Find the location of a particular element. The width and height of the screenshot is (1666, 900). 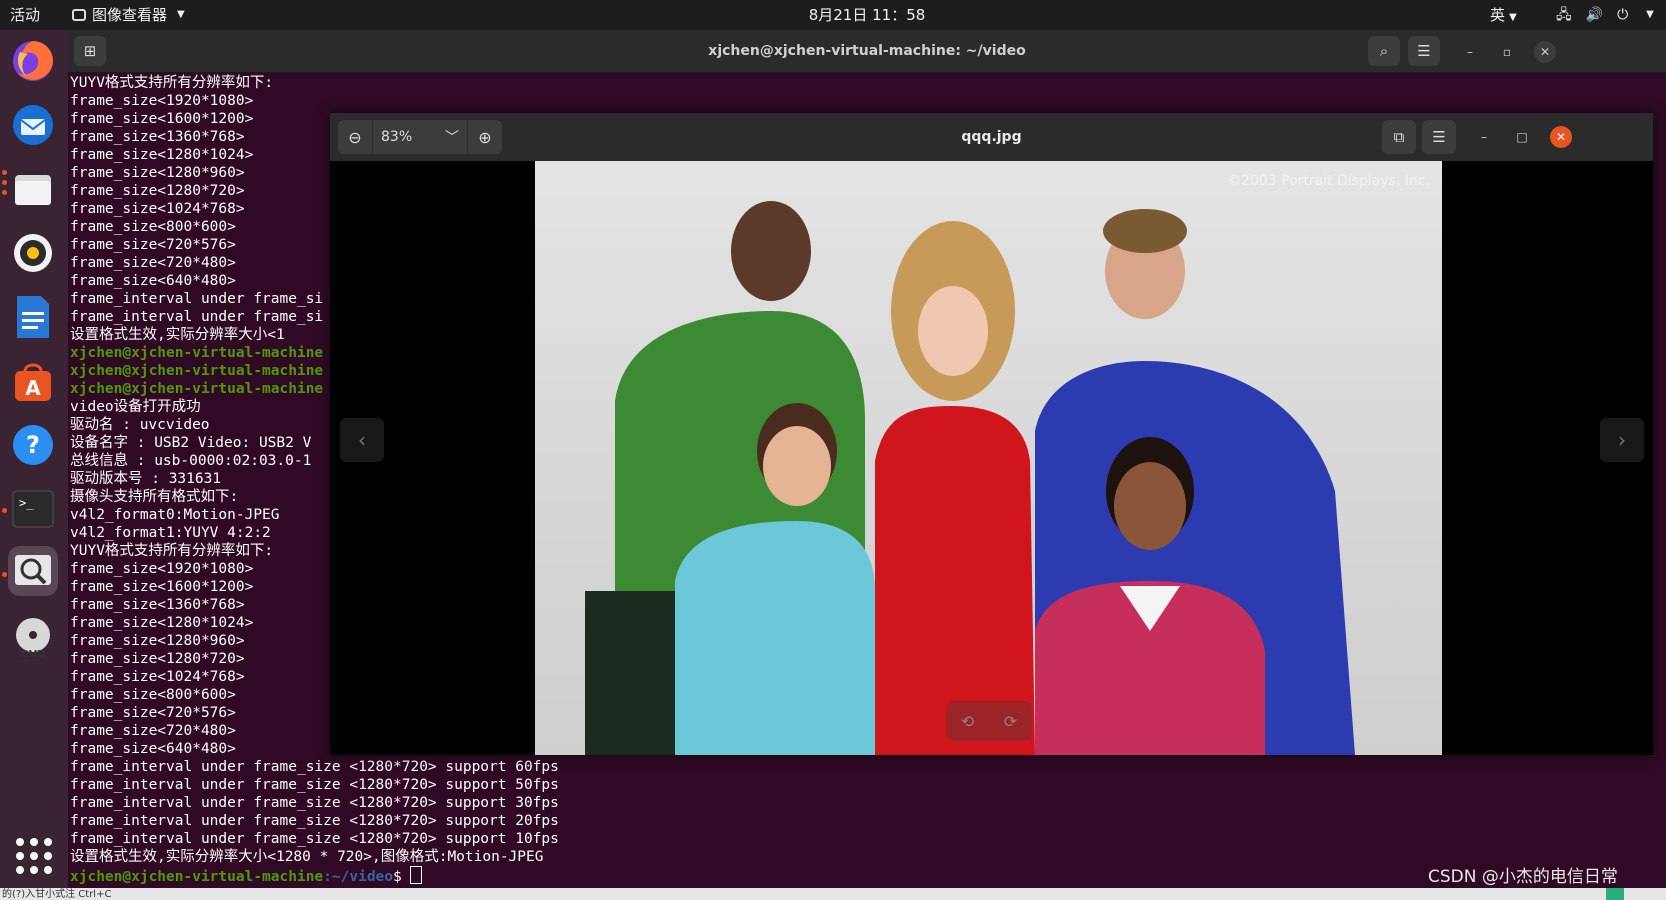

thunderbird-icon is located at coordinates (33, 125).